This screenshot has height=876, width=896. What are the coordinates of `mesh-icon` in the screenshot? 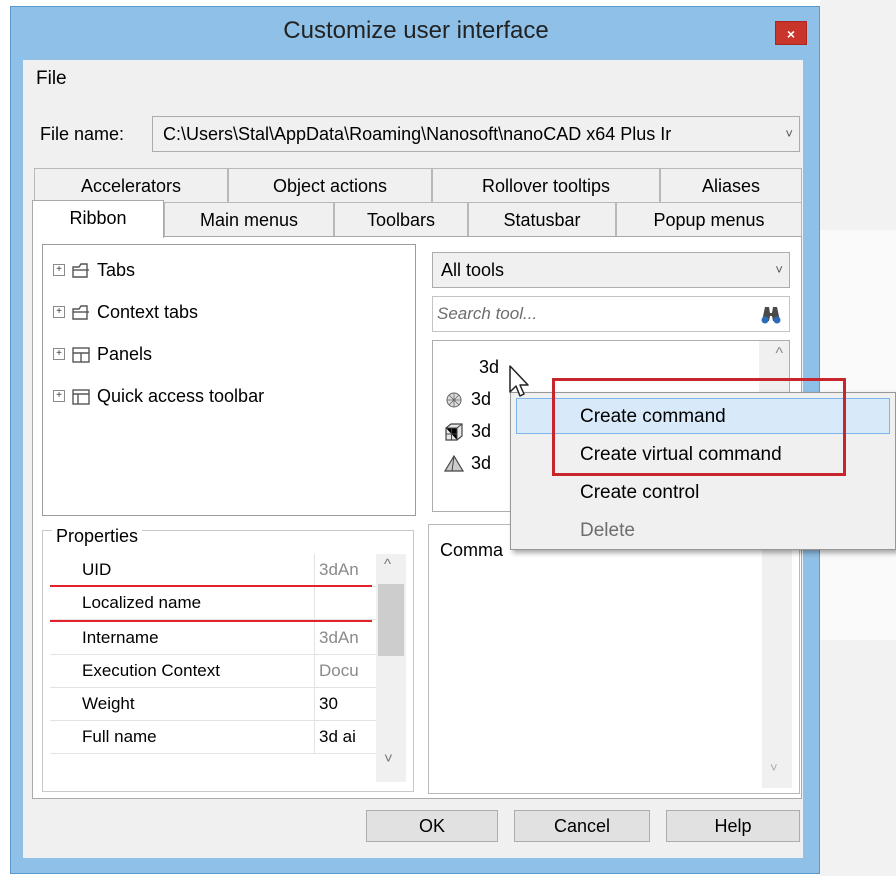 It's located at (454, 400).